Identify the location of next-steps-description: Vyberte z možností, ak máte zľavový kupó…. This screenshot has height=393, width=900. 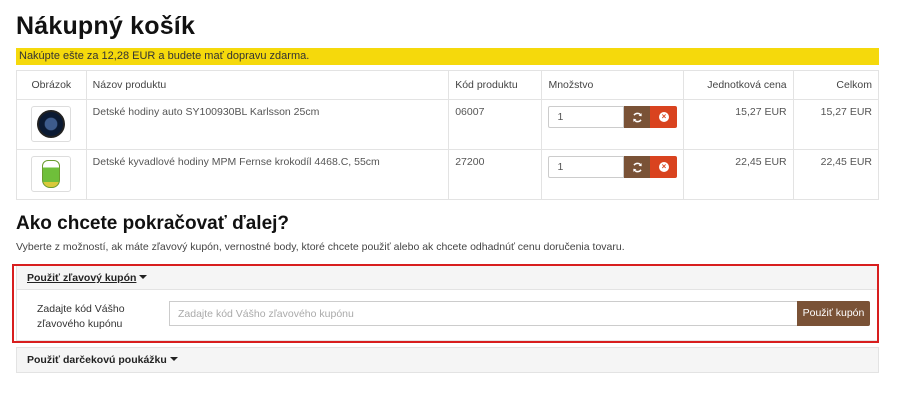
(320, 247).